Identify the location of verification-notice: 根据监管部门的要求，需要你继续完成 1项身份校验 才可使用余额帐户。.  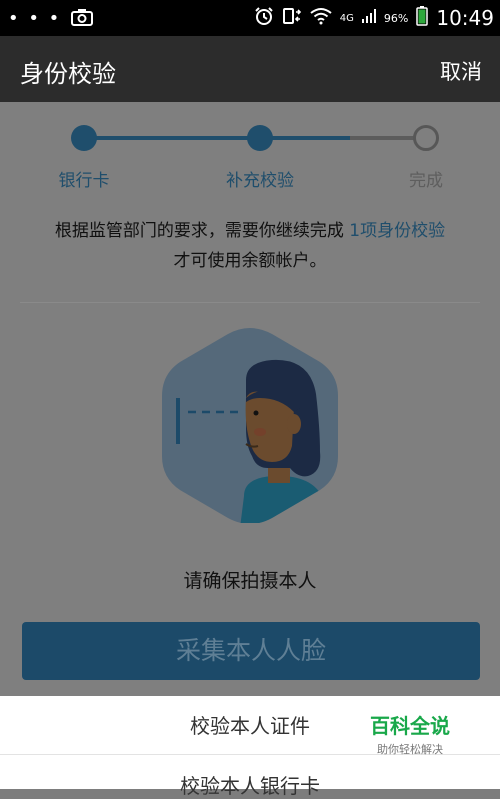
(250, 246).